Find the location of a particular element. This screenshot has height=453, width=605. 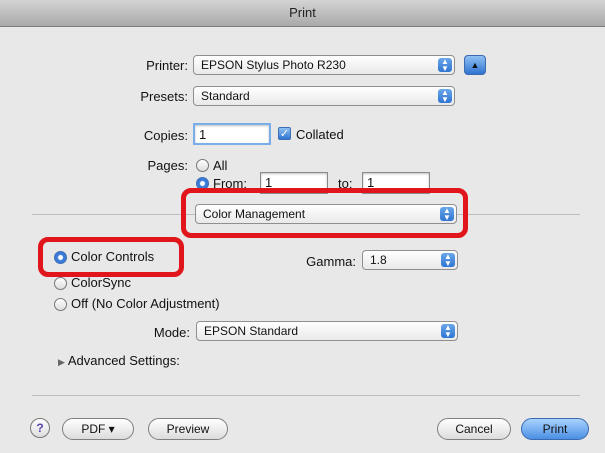

print-button: Print is located at coordinates (555, 429).